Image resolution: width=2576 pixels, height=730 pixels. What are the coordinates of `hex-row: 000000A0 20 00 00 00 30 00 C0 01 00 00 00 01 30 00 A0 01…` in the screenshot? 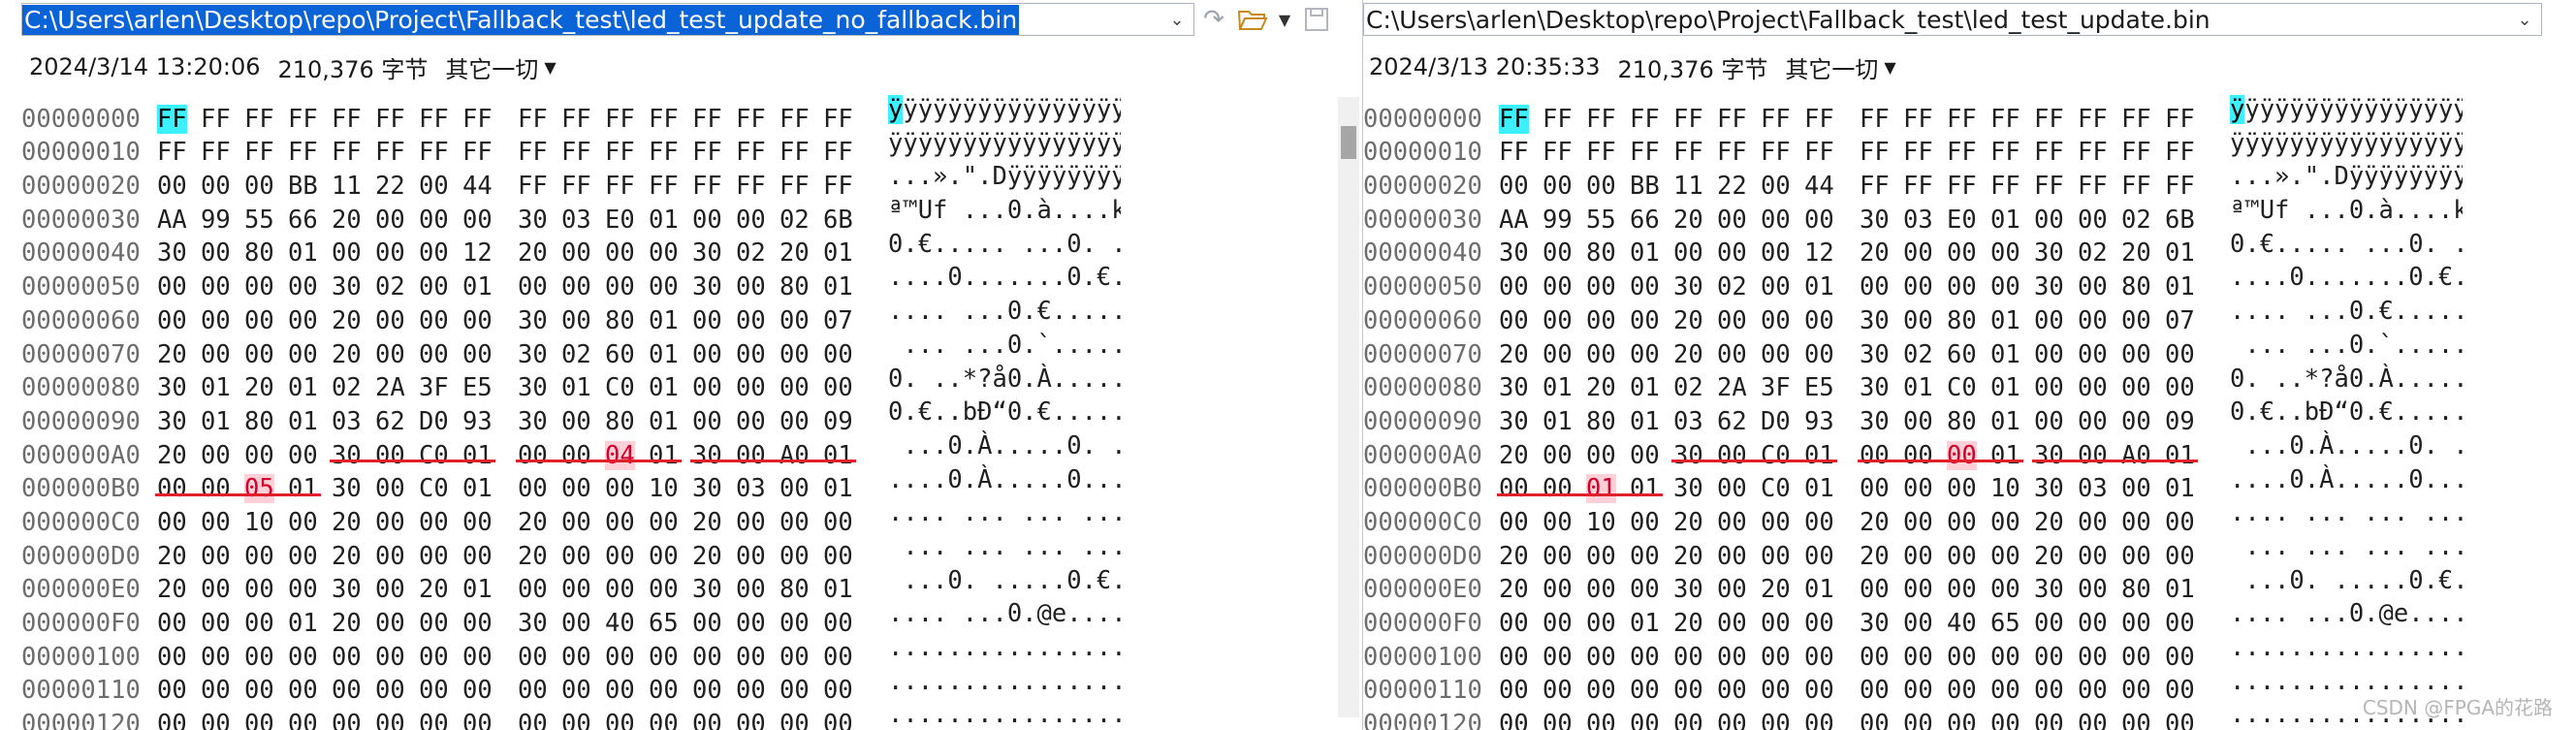 It's located at (1913, 450).